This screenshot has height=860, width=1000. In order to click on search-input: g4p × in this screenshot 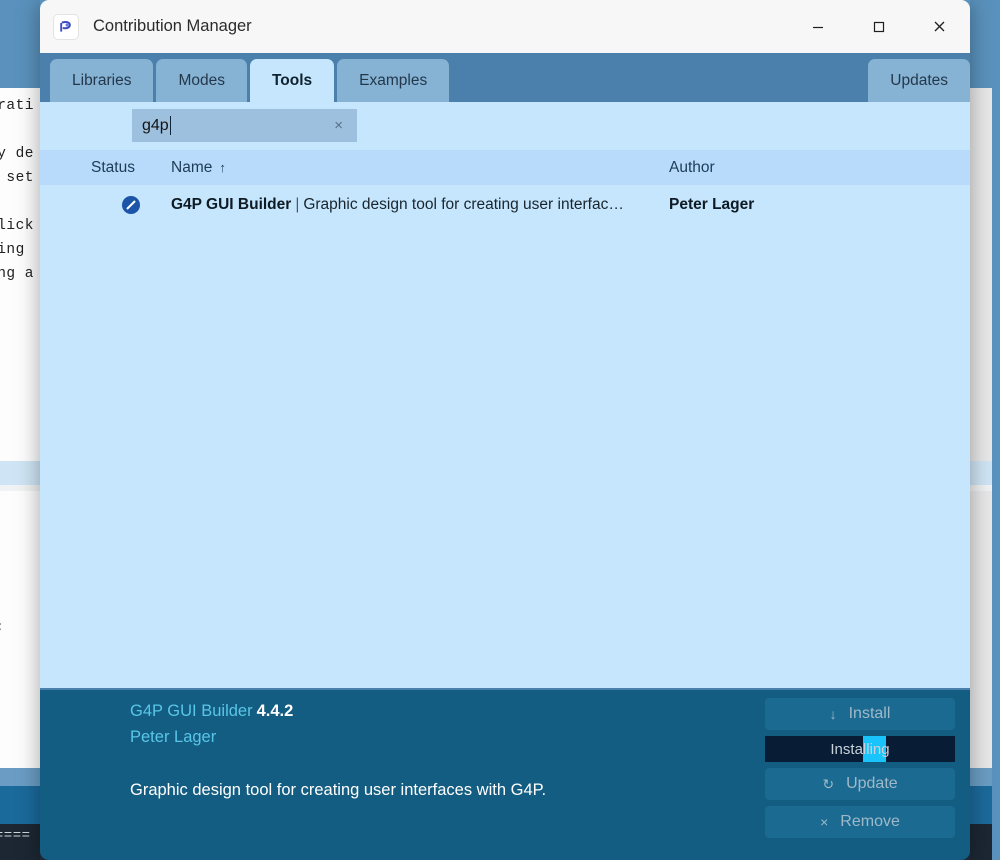, I will do `click(244, 125)`.